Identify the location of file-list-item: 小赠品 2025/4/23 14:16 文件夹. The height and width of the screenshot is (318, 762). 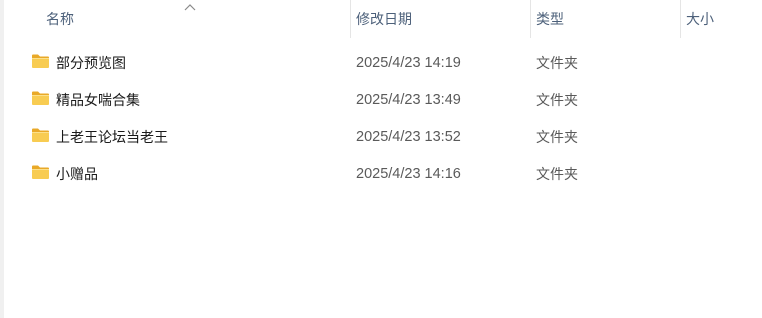
(383, 173).